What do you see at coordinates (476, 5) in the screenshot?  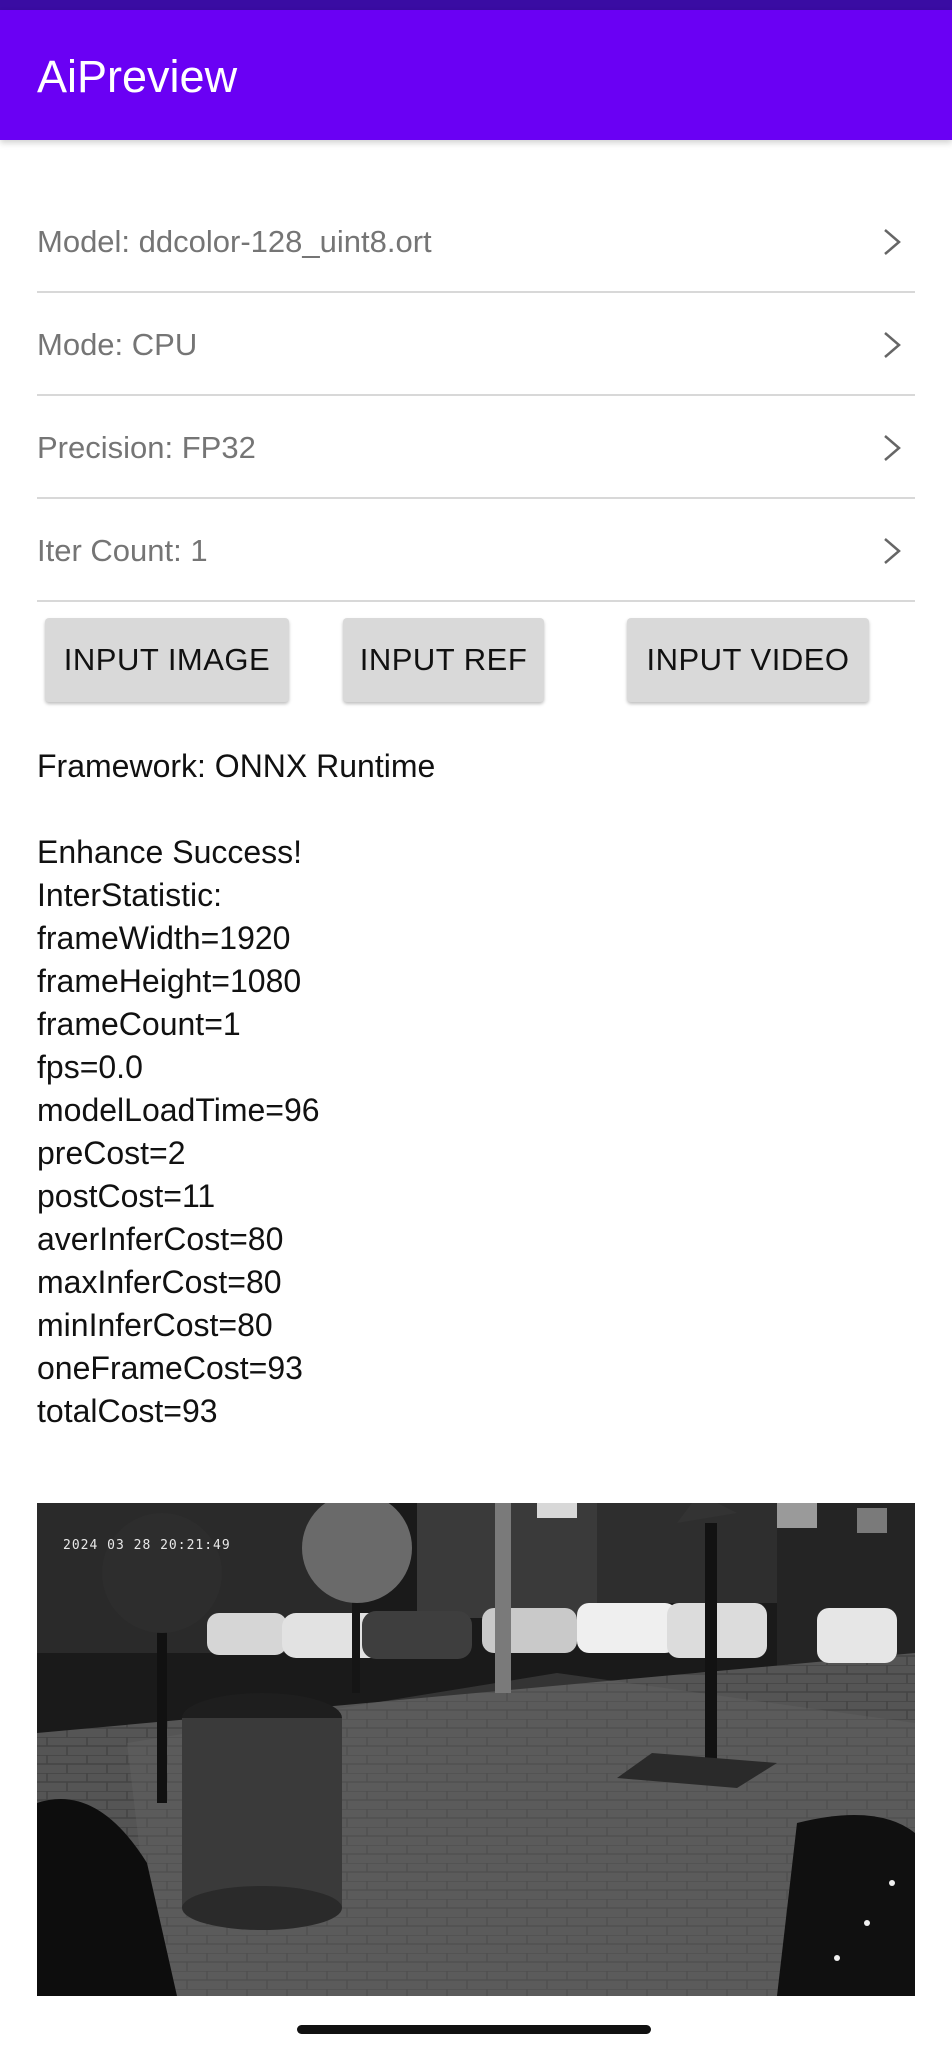 I see `status-bar` at bounding box center [476, 5].